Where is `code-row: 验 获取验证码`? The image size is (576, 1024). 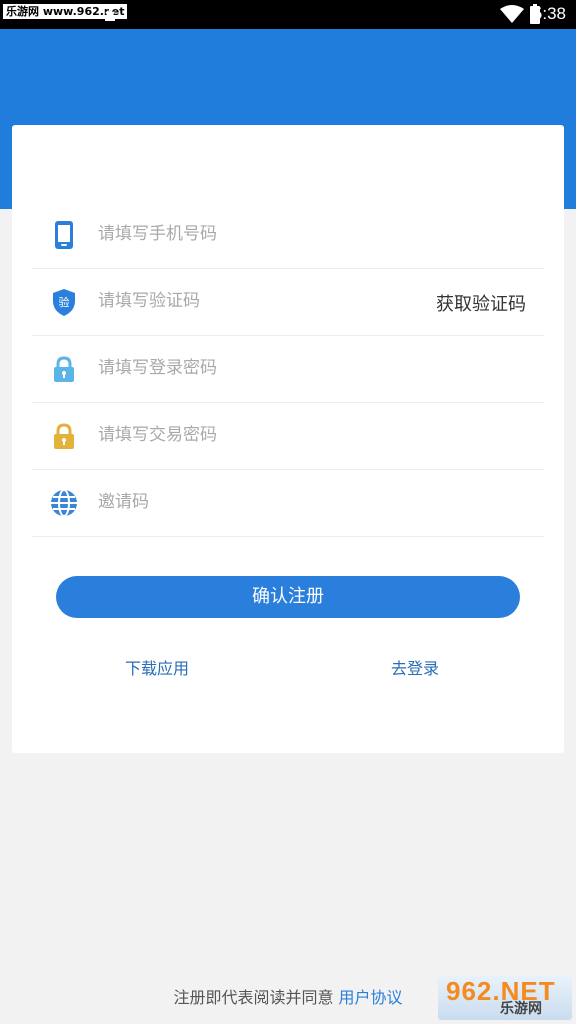 code-row: 验 获取验证码 is located at coordinates (288, 302).